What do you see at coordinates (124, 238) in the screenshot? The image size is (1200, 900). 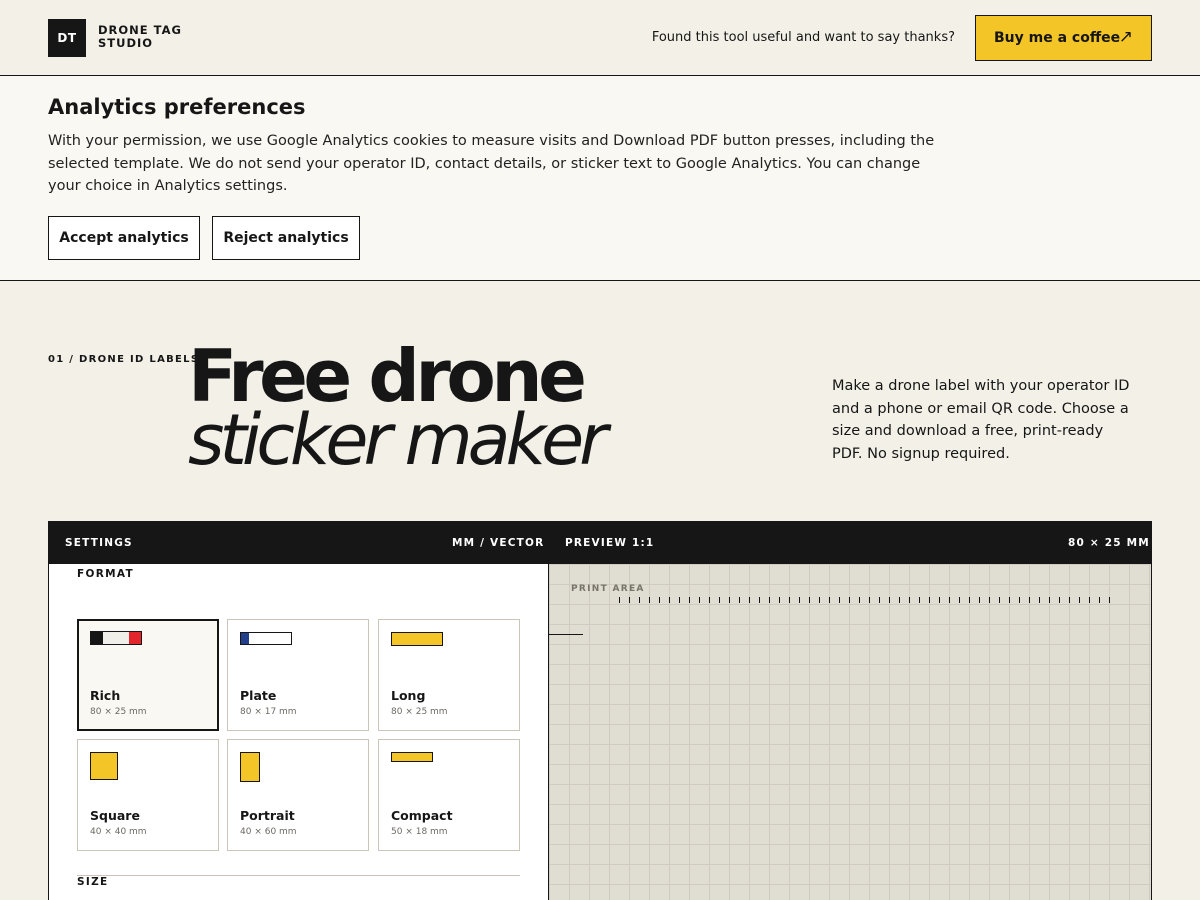 I see `accept-analytics-button: Accept analytics` at bounding box center [124, 238].